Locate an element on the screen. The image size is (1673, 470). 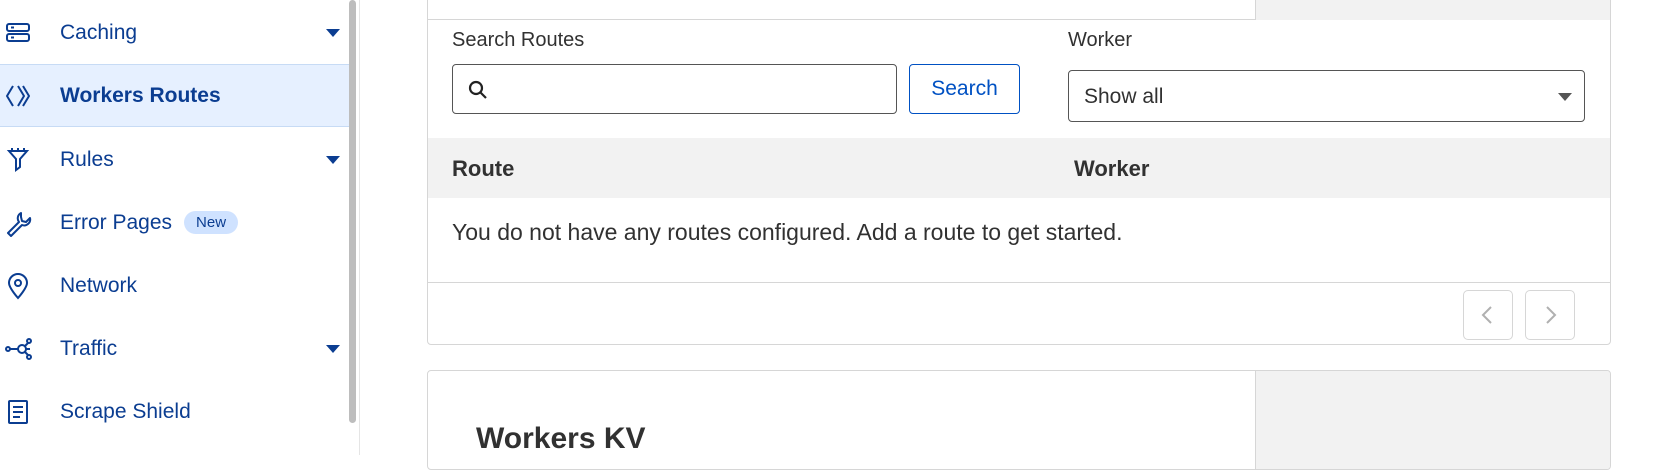
search-routes-label: Search Routes is located at coordinates (518, 40).